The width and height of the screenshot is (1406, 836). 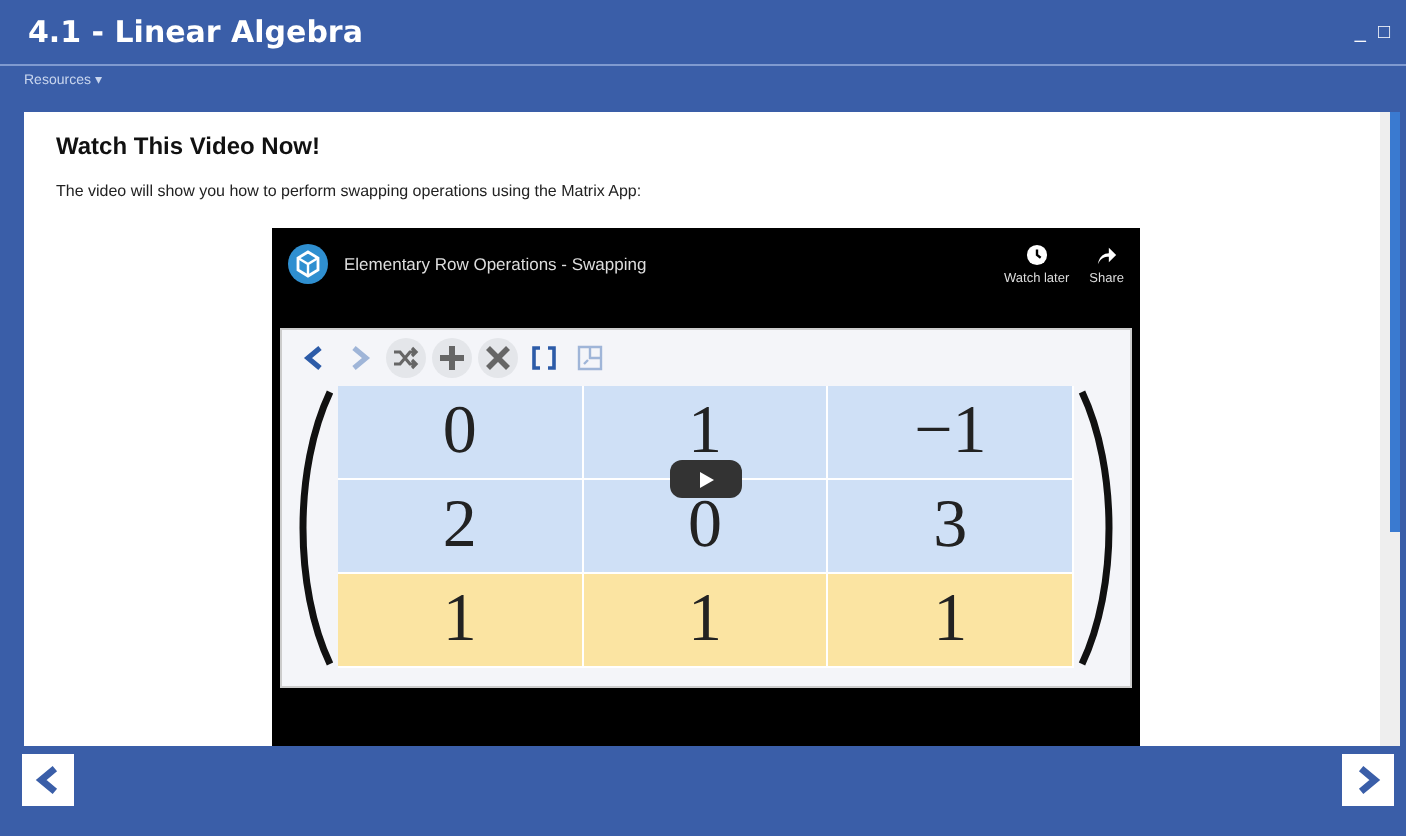 What do you see at coordinates (1390, 429) in the screenshot?
I see `scrollbar` at bounding box center [1390, 429].